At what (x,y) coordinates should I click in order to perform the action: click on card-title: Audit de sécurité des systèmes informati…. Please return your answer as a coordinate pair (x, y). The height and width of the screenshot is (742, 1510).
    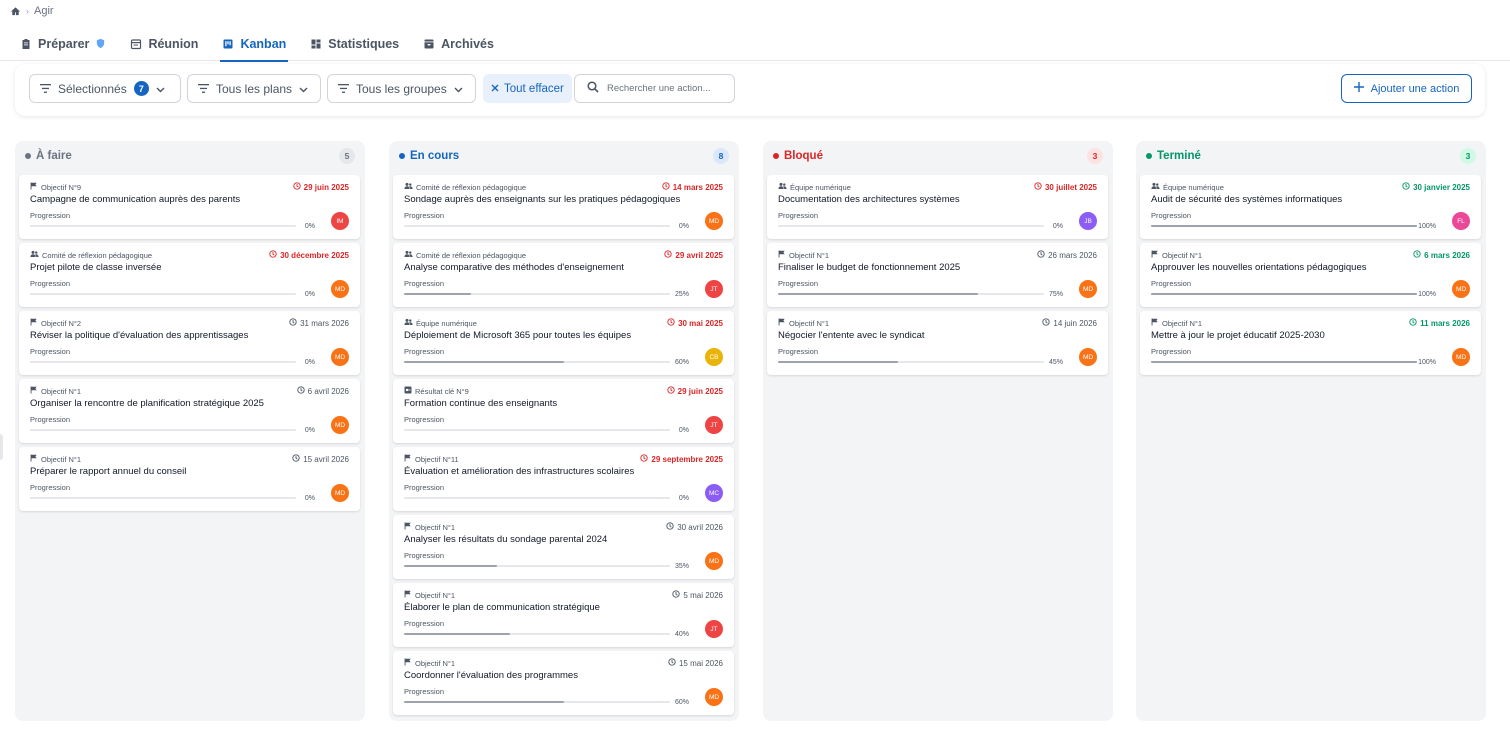
    Looking at the image, I should click on (1247, 199).